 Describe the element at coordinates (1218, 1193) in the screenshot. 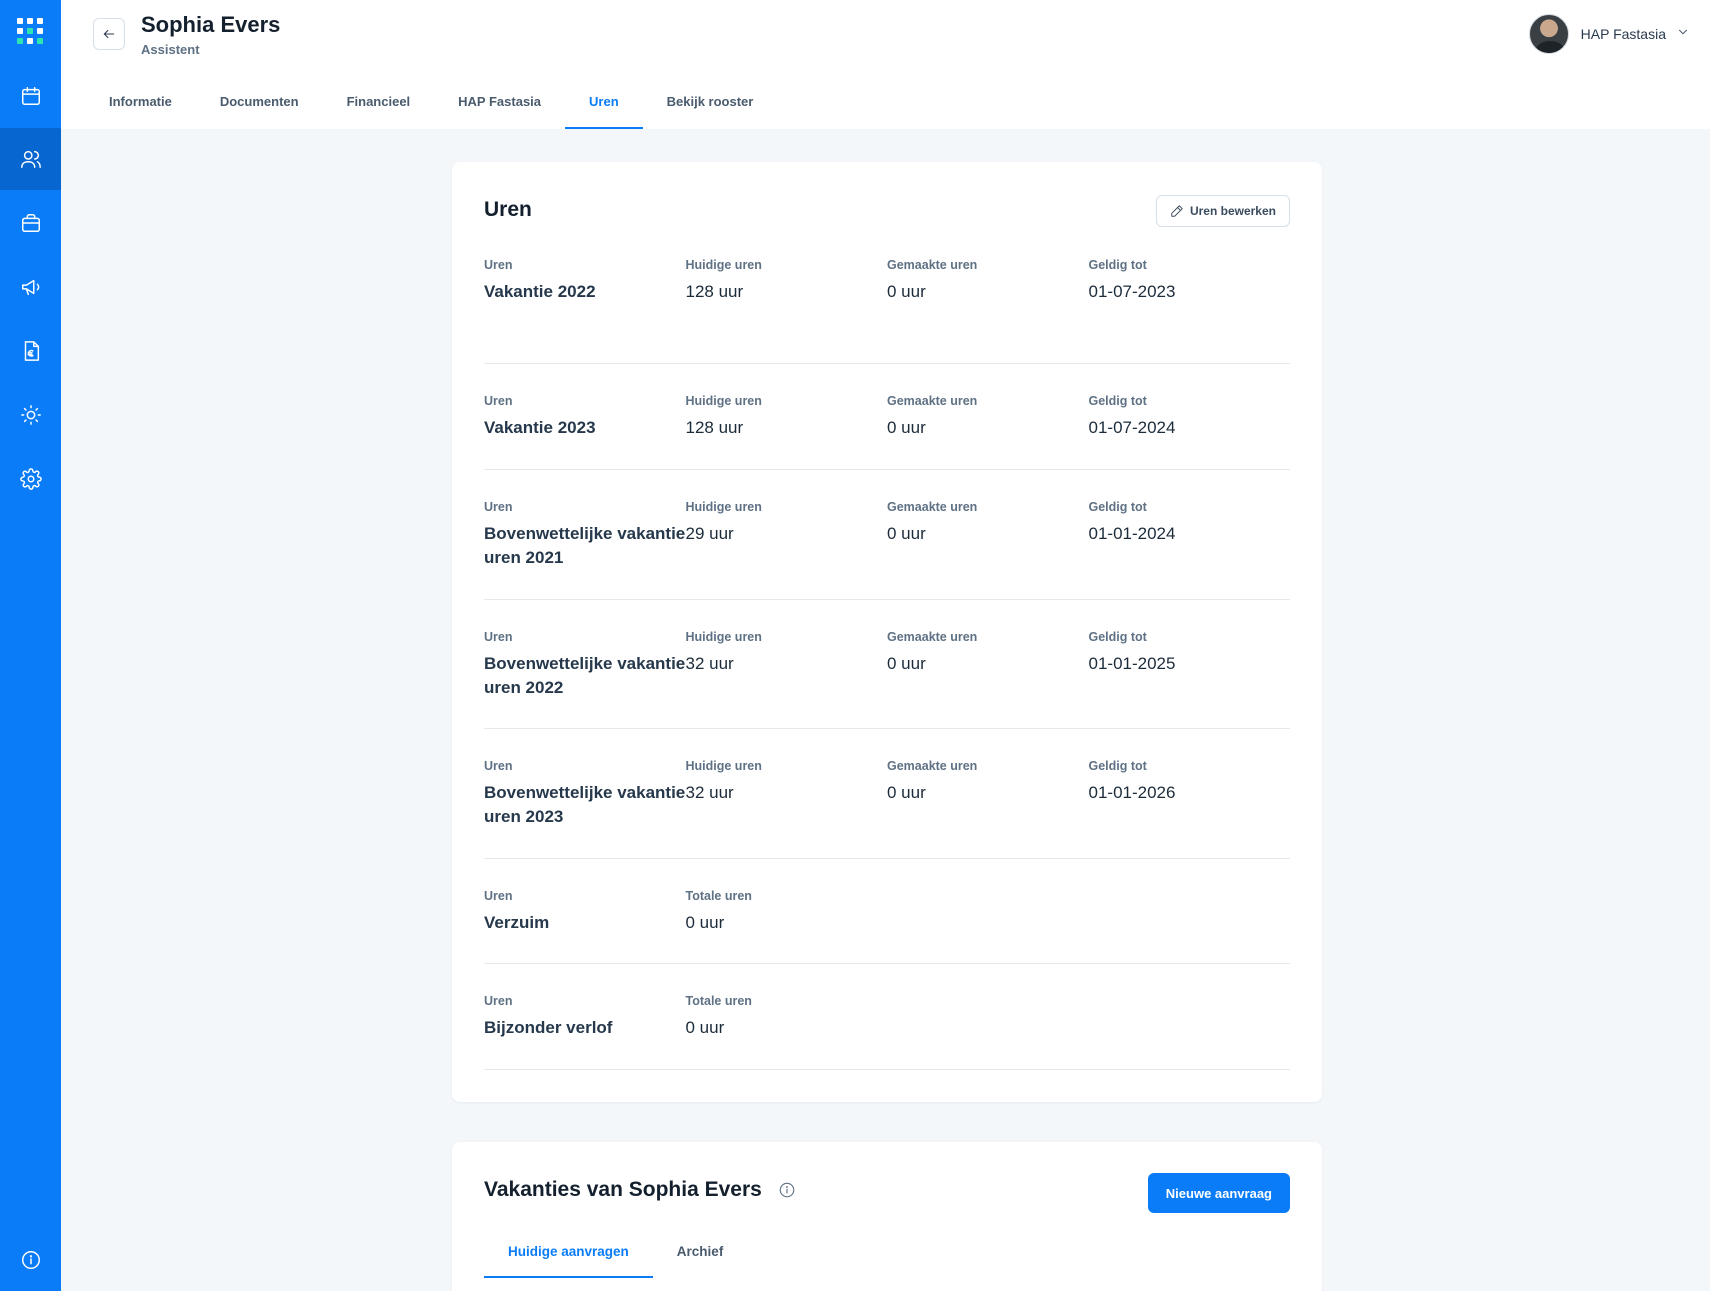

I see `new-request-button: Nieuwe aanvraag` at that location.